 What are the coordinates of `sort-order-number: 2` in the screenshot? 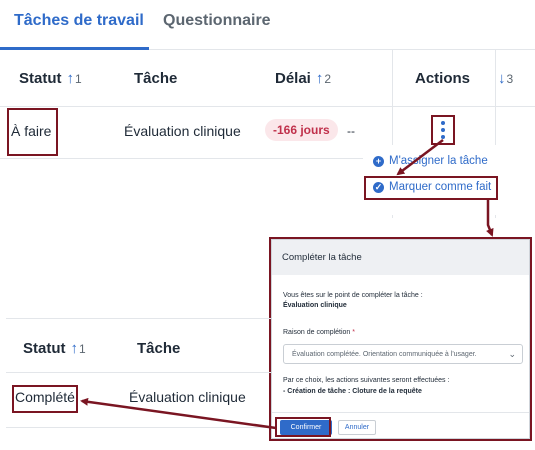 It's located at (328, 79).